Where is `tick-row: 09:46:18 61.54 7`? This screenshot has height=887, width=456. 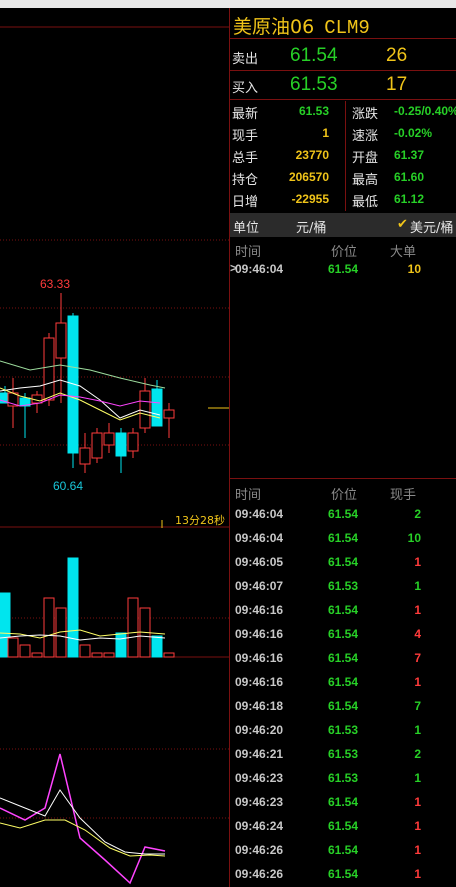
tick-row: 09:46:18 61.54 7 is located at coordinates (343, 706).